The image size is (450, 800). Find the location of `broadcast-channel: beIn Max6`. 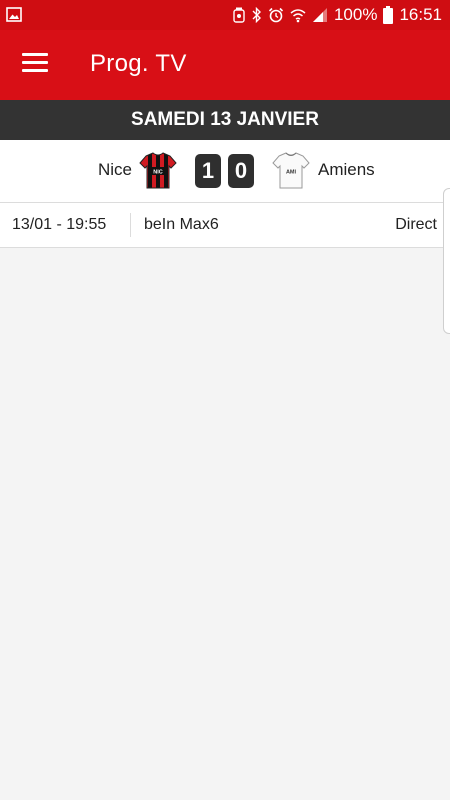

broadcast-channel: beIn Max6 is located at coordinates (181, 224).